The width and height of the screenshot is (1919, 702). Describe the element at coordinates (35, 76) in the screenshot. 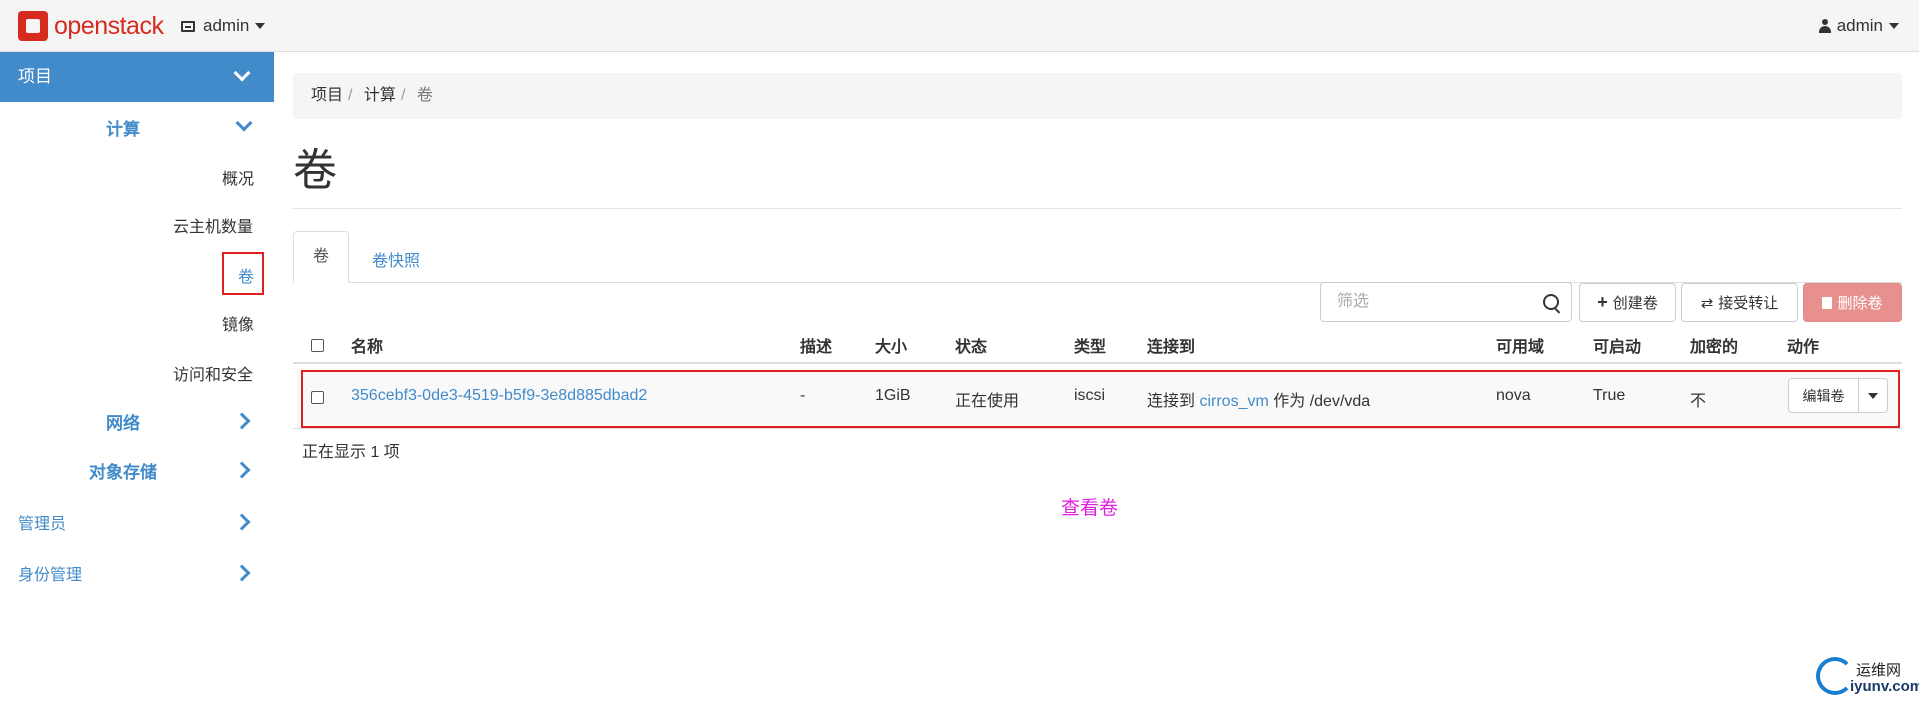

I see `sidebar-item-label: 项目` at that location.